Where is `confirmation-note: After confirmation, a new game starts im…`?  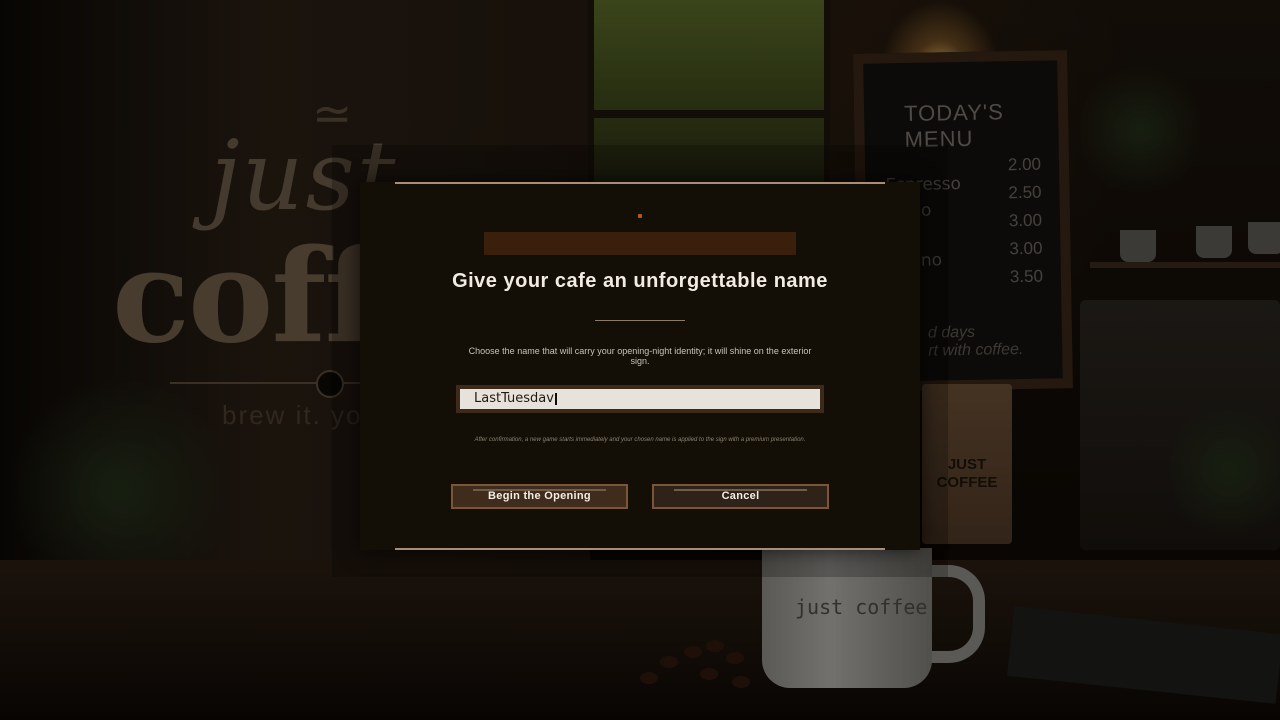 confirmation-note: After confirmation, a new game starts im… is located at coordinates (640, 440).